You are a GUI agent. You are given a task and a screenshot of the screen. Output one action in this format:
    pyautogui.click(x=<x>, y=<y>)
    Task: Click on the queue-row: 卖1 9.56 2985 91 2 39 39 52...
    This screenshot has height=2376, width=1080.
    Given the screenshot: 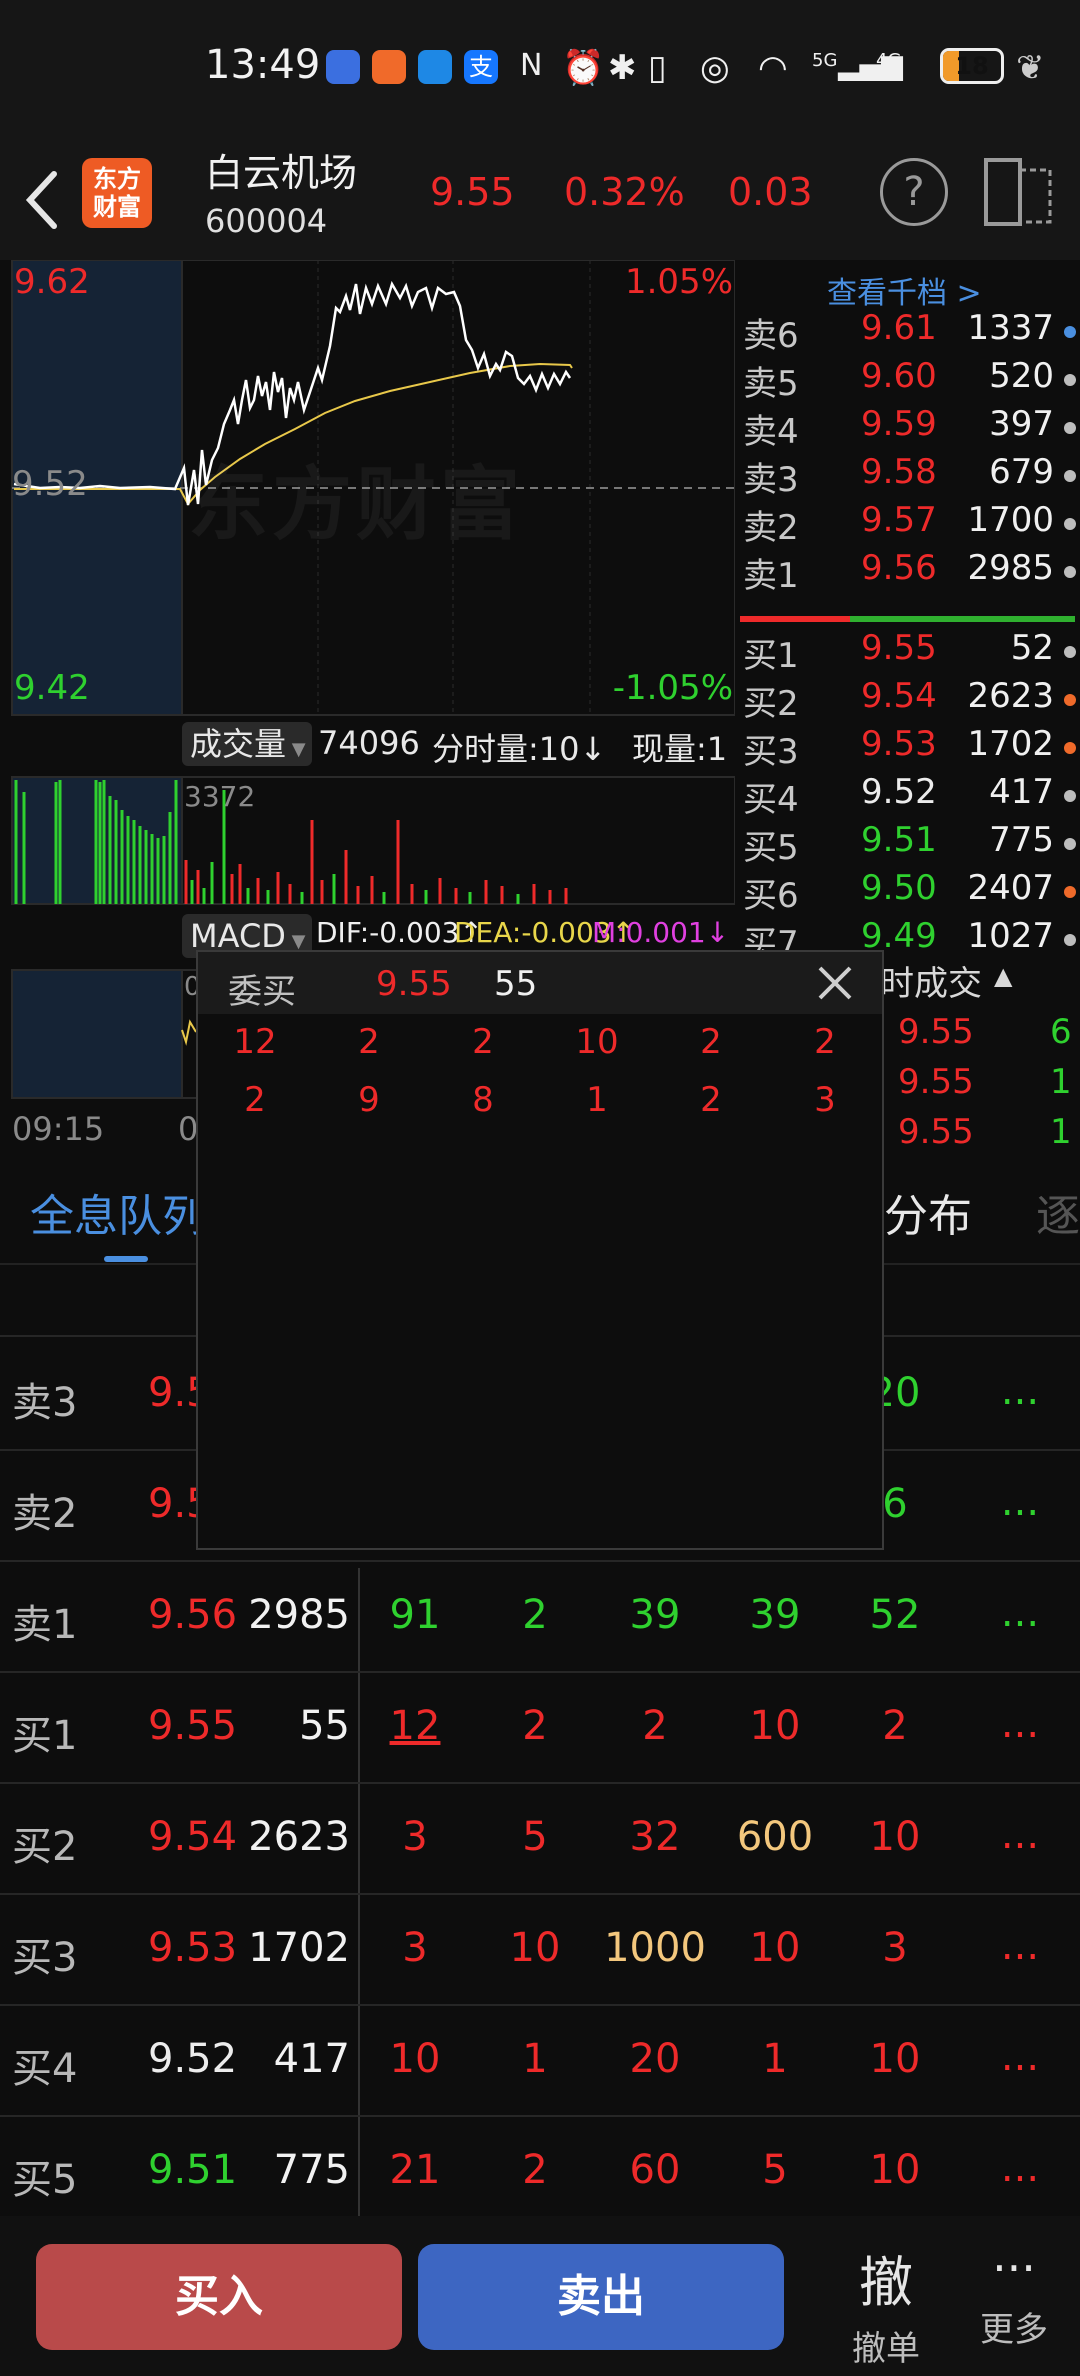 What is the action you would take?
    pyautogui.click(x=540, y=1617)
    